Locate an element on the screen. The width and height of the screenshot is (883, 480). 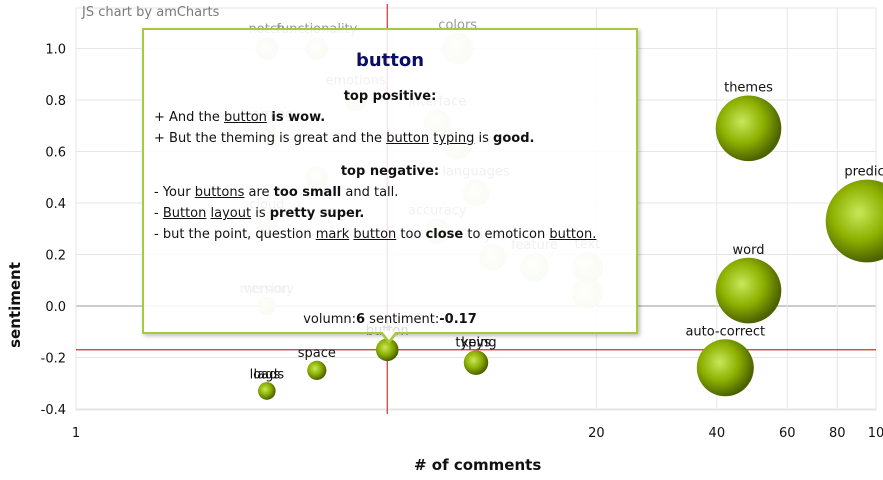
comment-text: too is located at coordinates (411, 234).